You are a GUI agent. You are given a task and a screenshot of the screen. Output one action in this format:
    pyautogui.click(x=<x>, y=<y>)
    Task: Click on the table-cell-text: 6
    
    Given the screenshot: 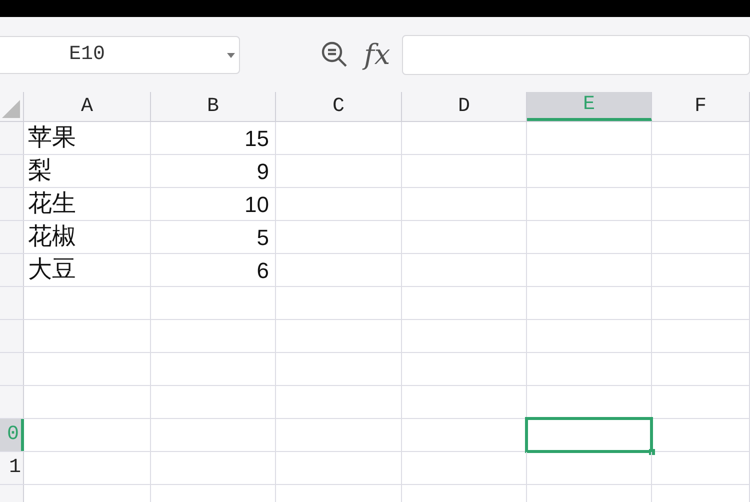 What is the action you would take?
    pyautogui.click(x=262, y=270)
    